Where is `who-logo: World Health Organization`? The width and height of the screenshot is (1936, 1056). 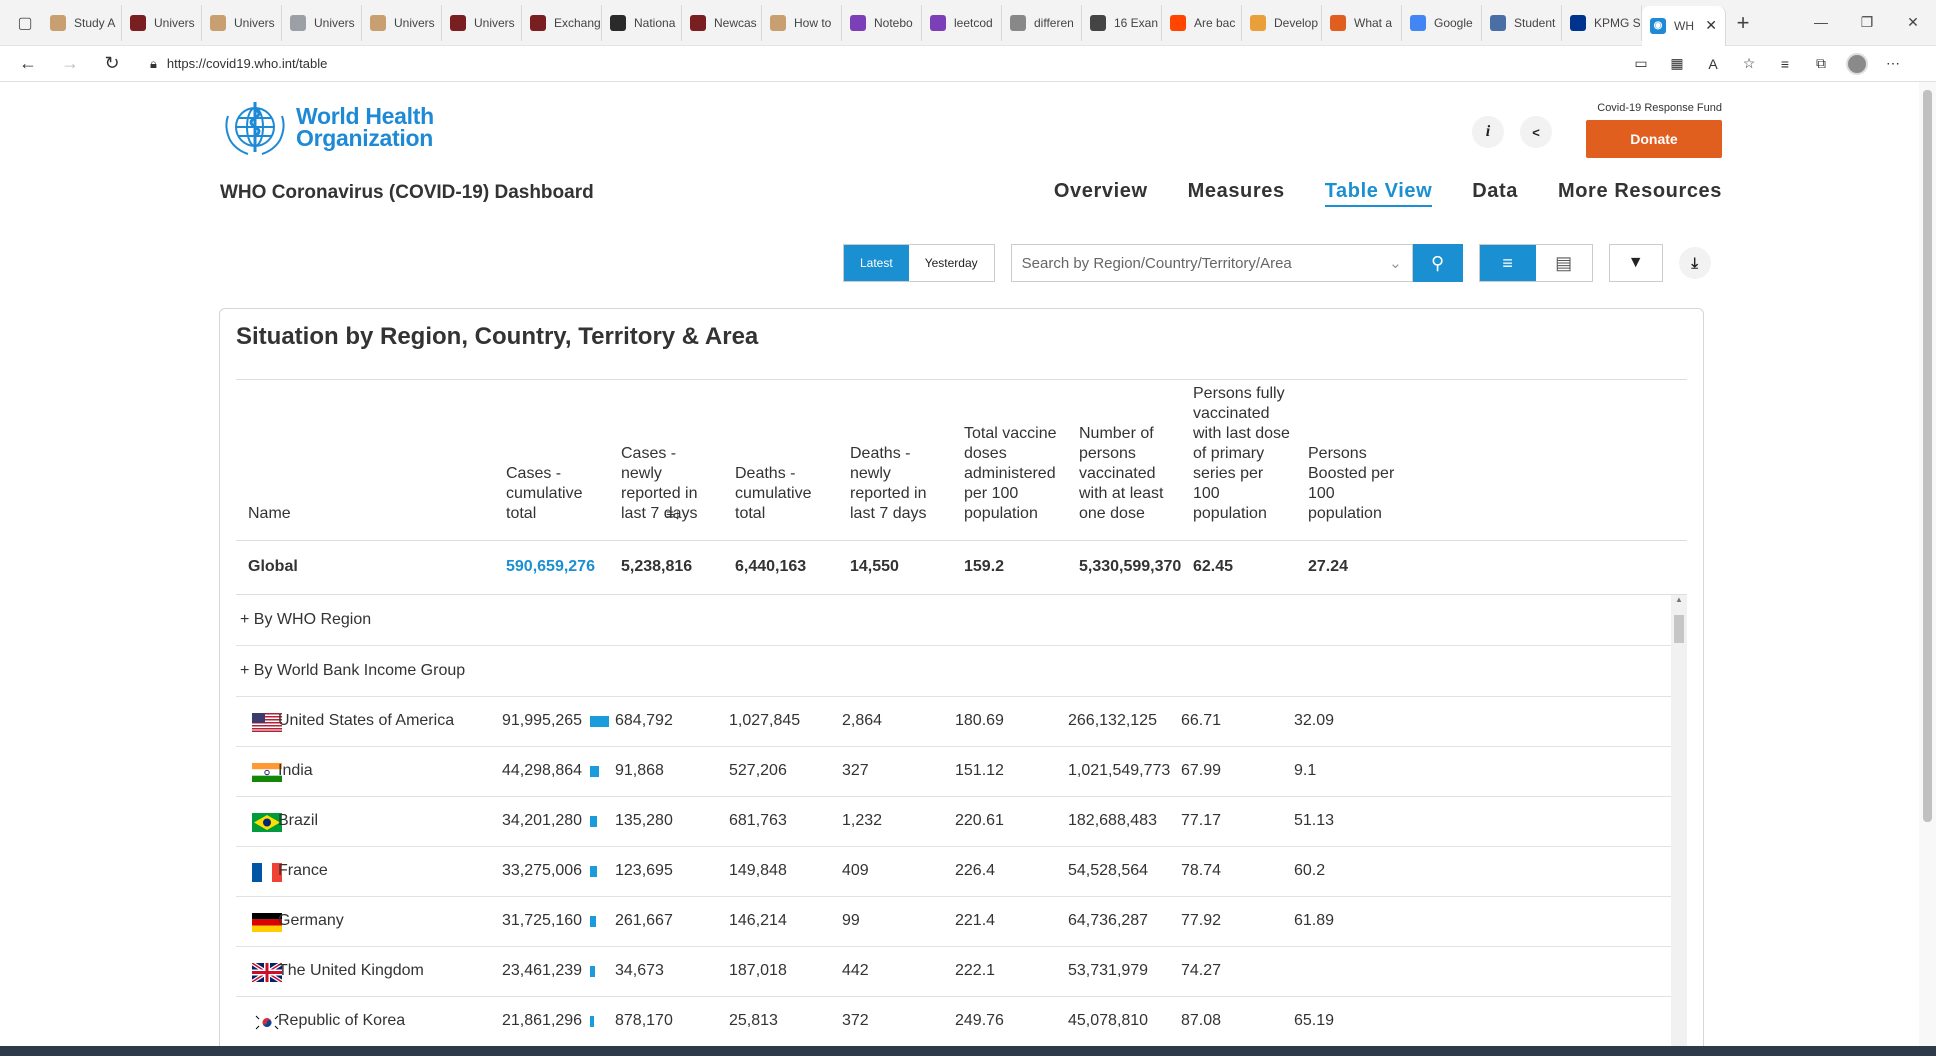 who-logo: World Health Organization is located at coordinates (327, 127).